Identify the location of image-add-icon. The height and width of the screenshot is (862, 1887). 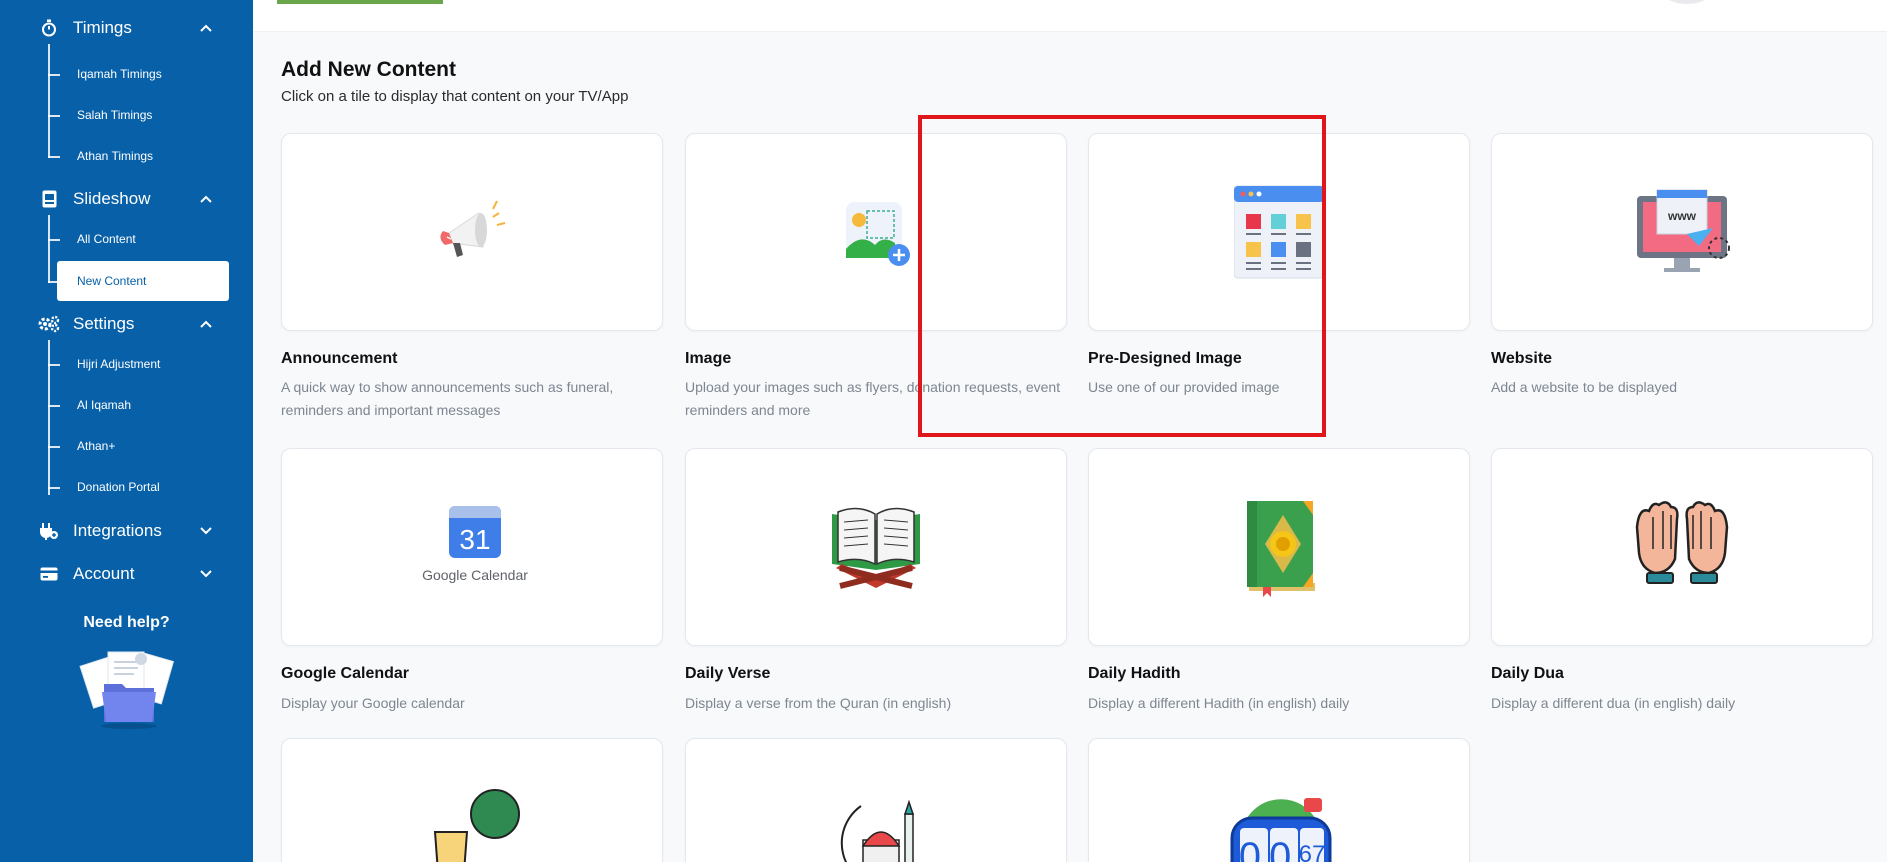
(878, 234).